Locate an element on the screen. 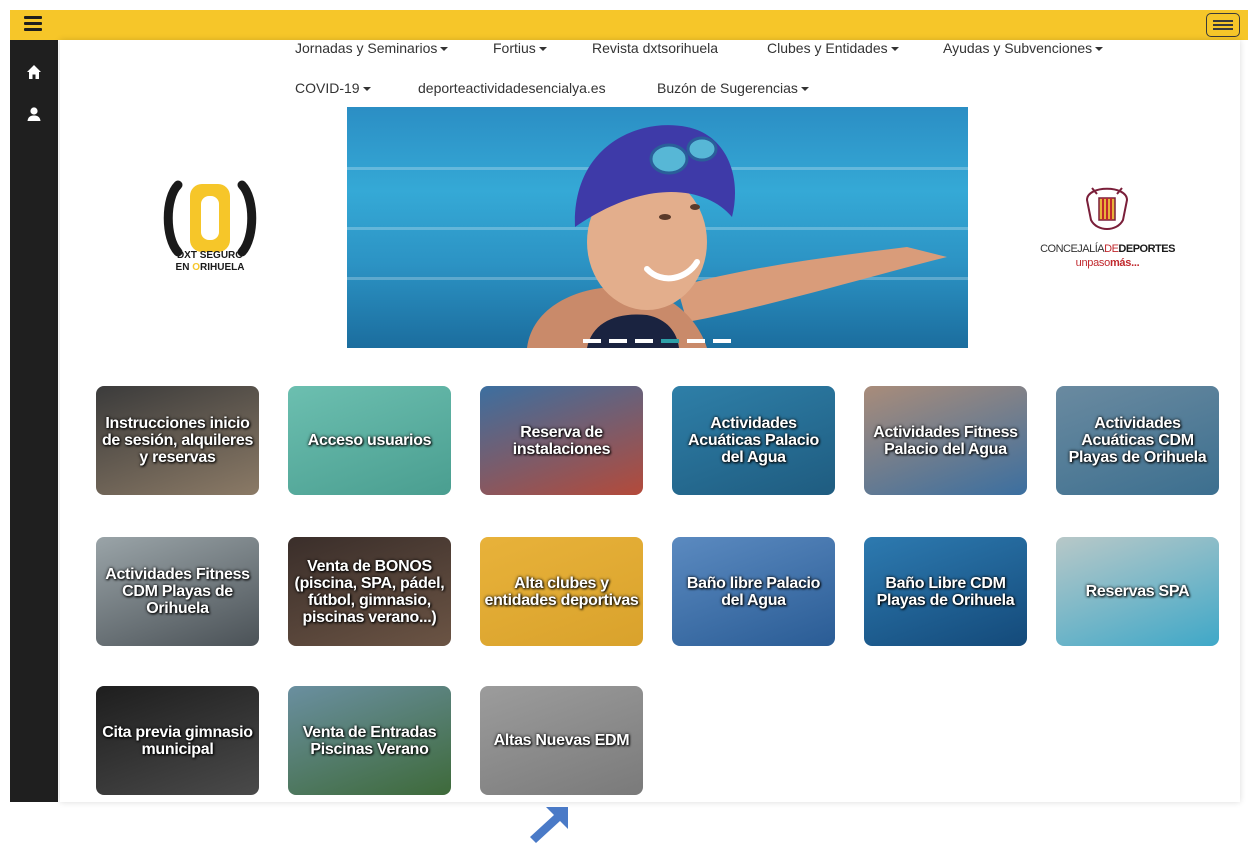 The width and height of the screenshot is (1258, 846). tile-label: Actividades Acuáticas Palacio del Agua is located at coordinates (753, 440).